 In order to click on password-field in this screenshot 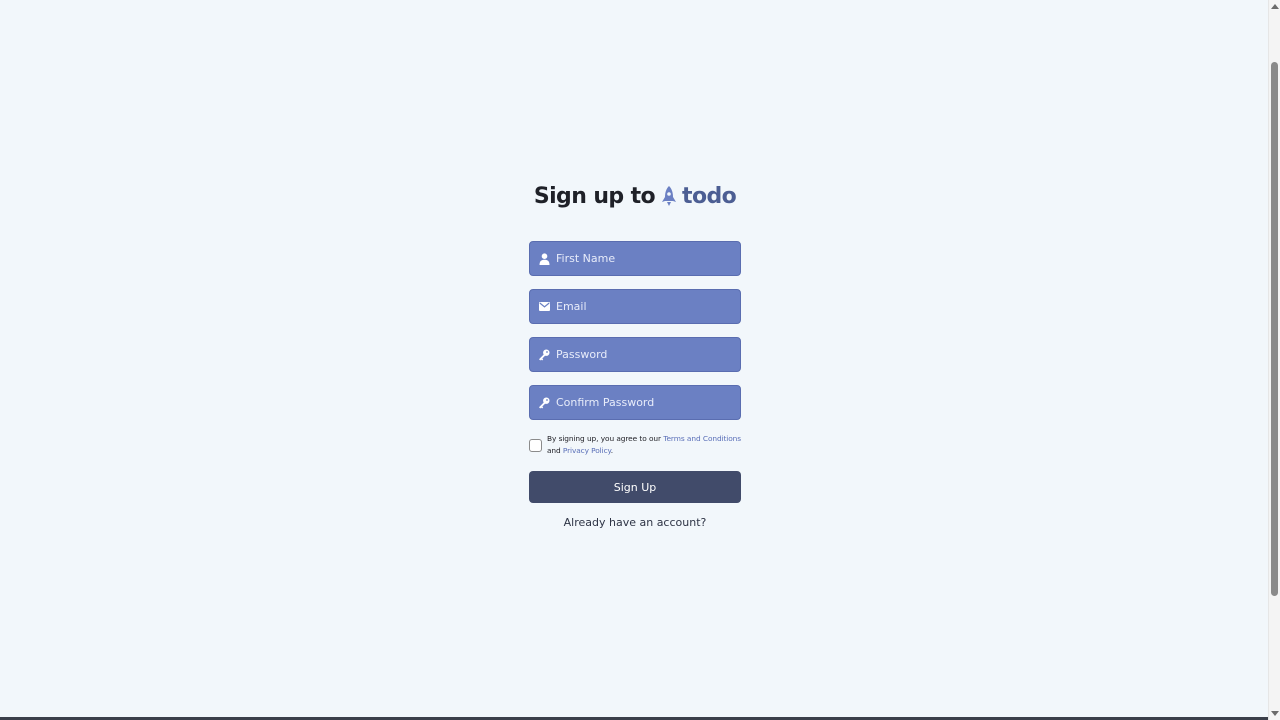, I will do `click(635, 354)`.